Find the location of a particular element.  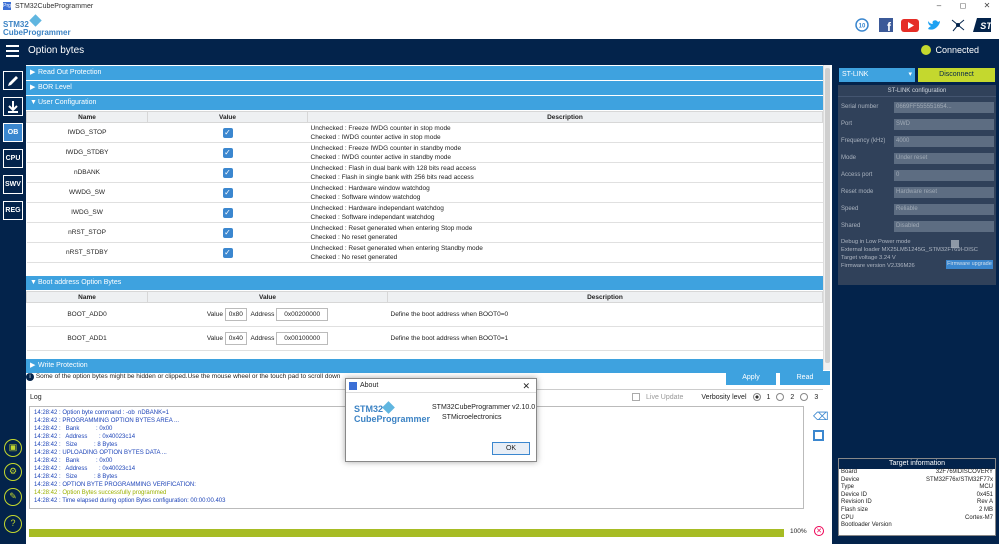

settings-icon: ⚙ is located at coordinates (13, 472).